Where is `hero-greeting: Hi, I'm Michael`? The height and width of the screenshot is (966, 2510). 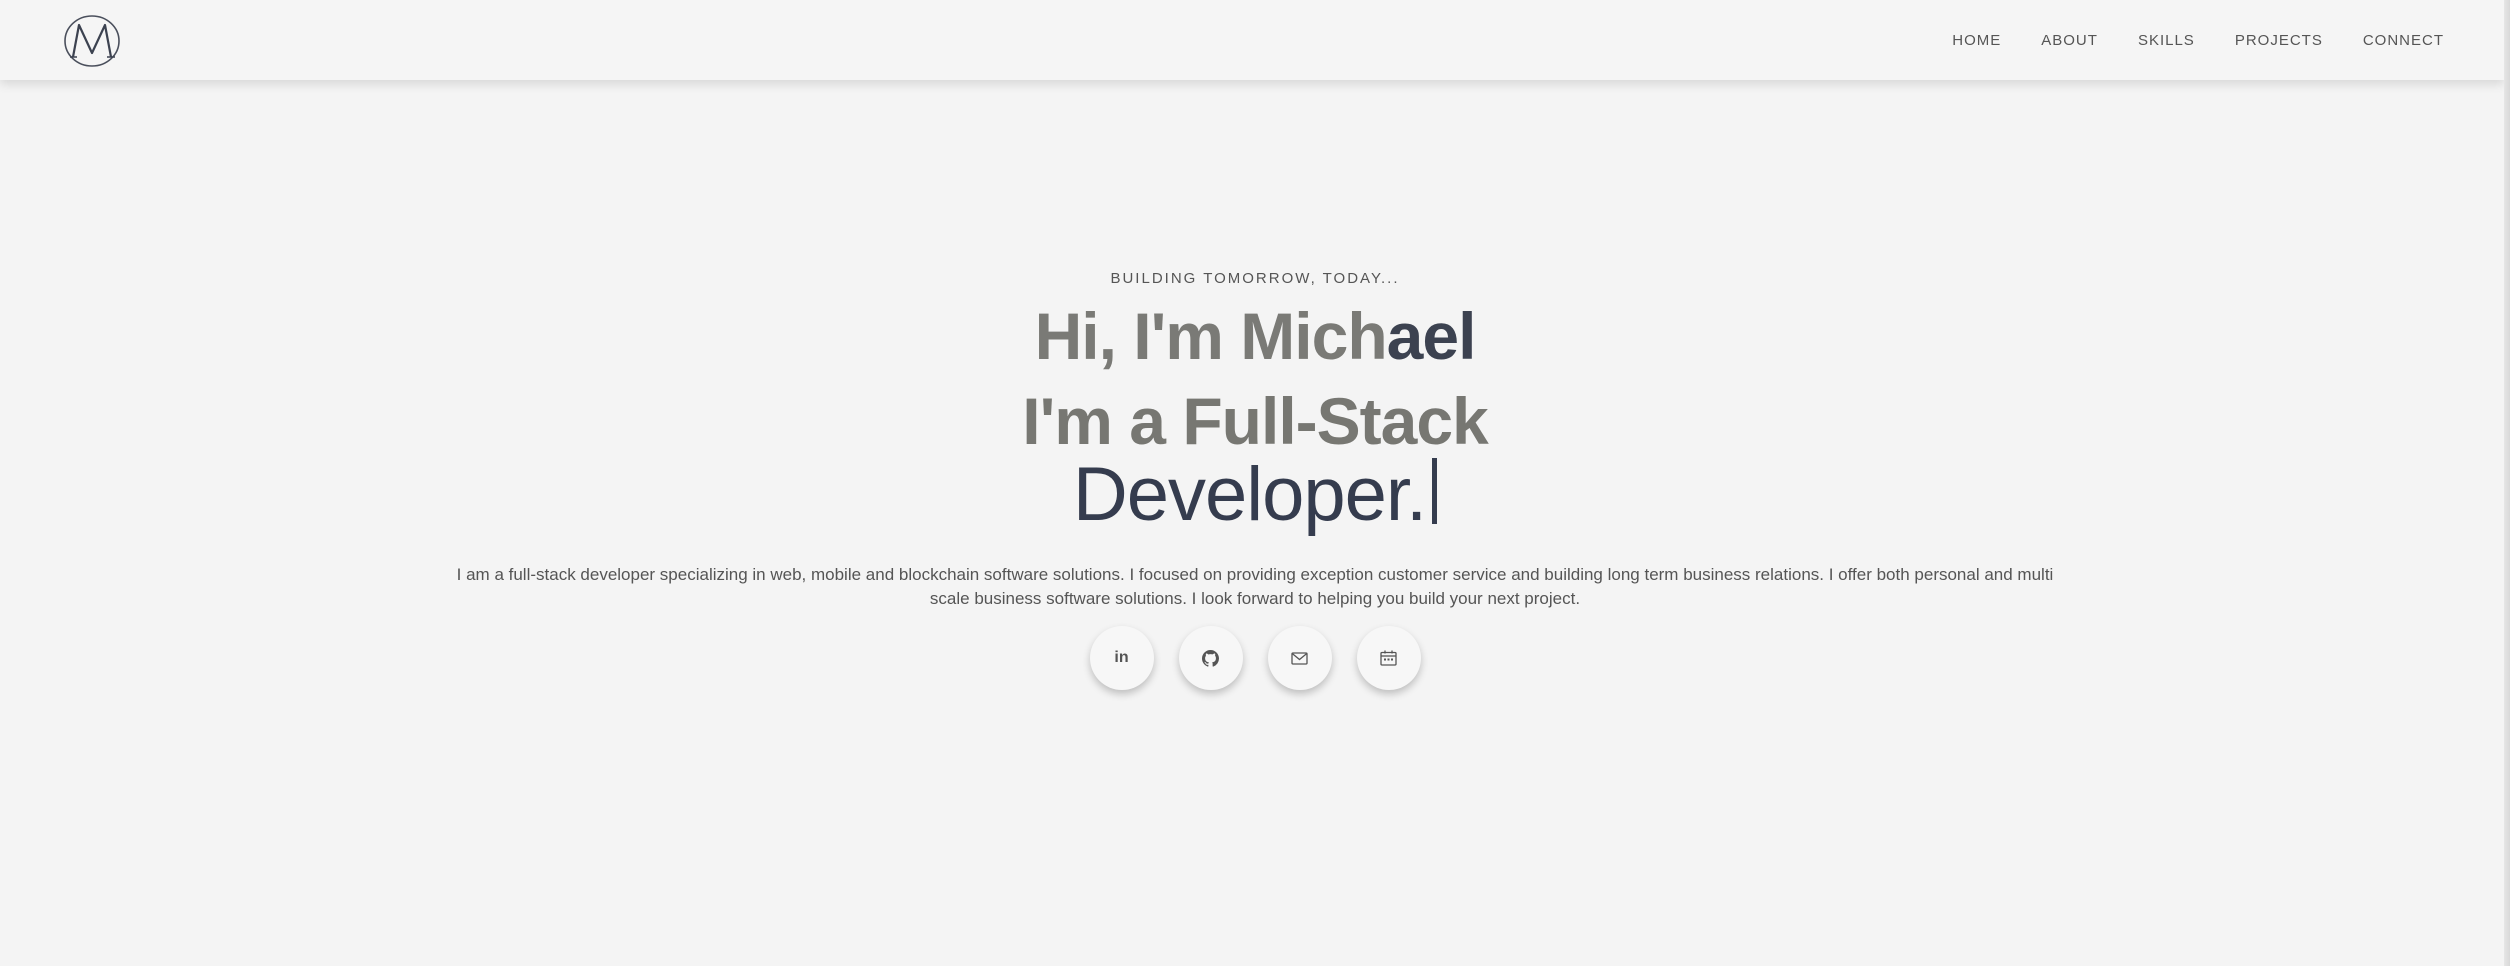 hero-greeting: Hi, I'm Michael is located at coordinates (1255, 336).